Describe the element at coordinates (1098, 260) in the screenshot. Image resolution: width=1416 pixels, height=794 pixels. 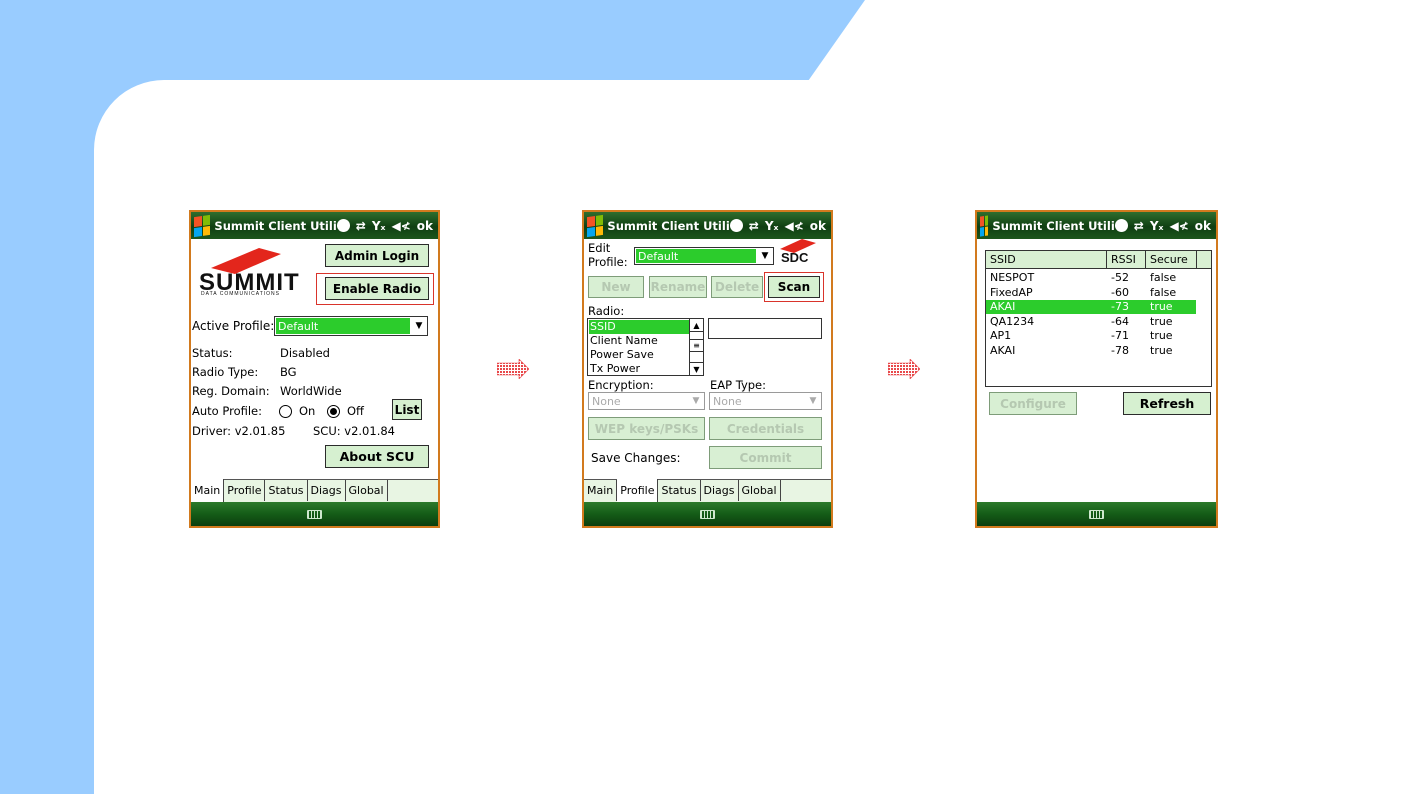
I see `table-header: SSID RSSI Secure` at that location.